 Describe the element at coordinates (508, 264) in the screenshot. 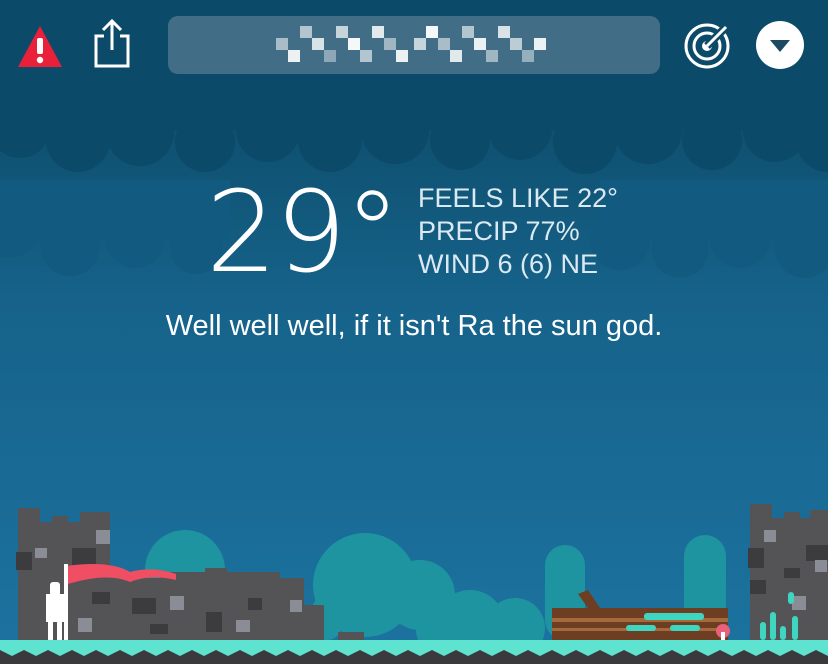

I see `wind: WIND 6 (6) NE` at that location.